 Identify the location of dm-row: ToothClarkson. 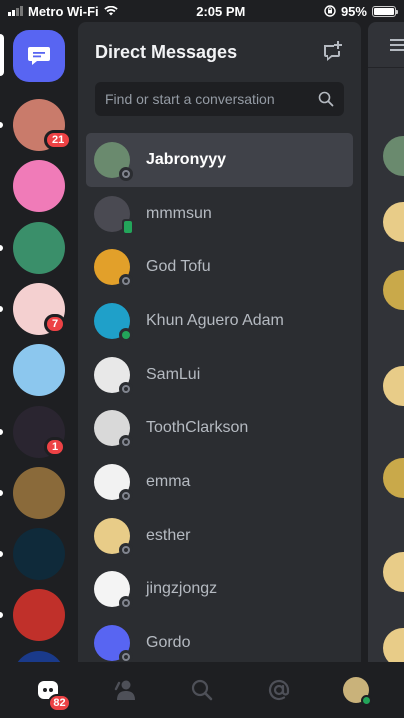
(219, 428).